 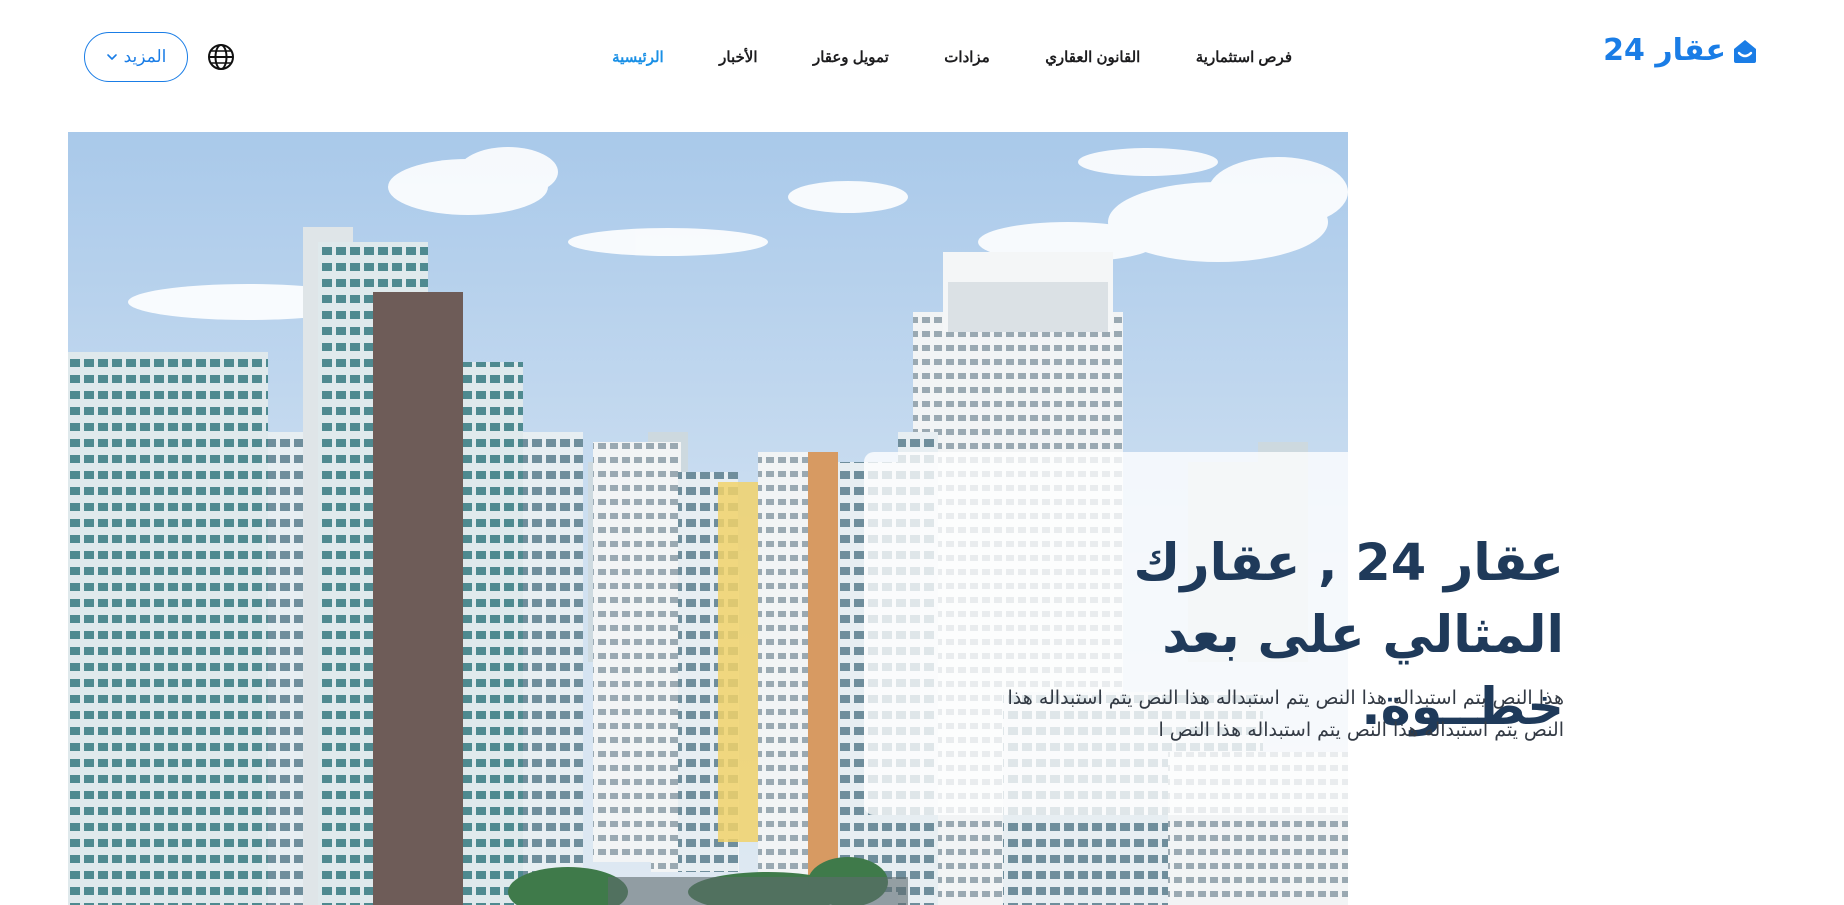 I want to click on nav-item-investment: فرص استثمارية, so click(x=1244, y=57).